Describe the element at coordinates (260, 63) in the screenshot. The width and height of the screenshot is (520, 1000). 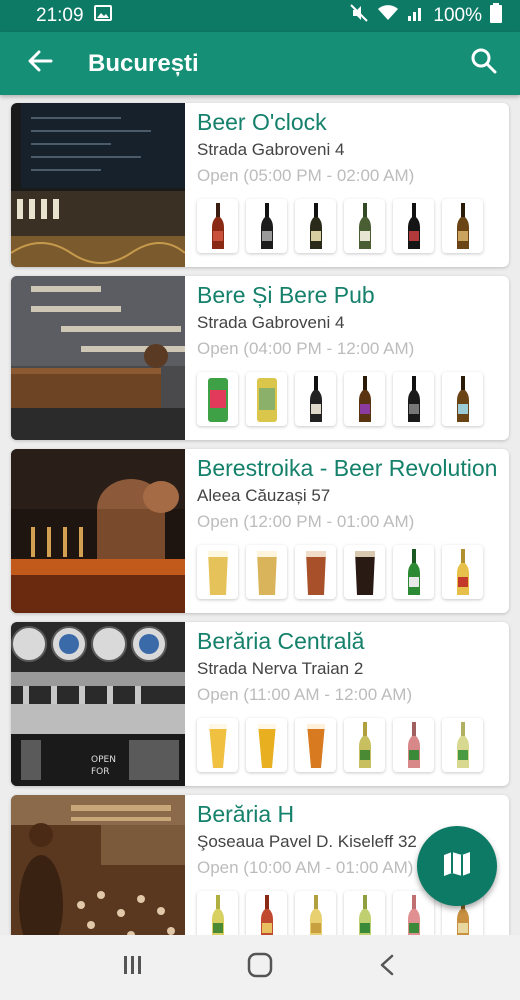
I see `app-bar: București` at that location.